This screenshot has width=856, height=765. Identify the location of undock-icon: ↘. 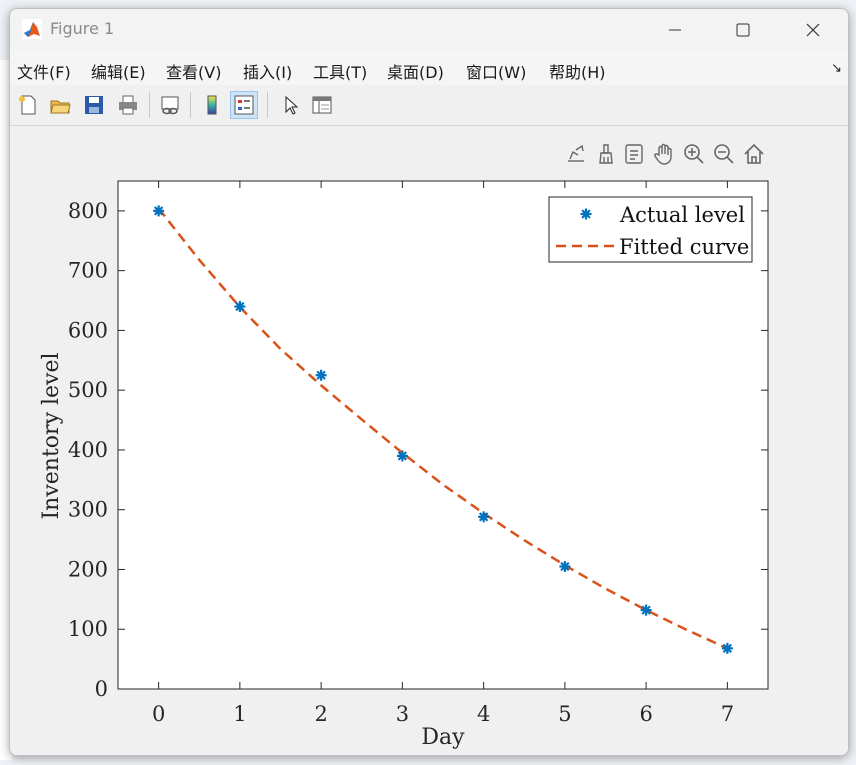
(836, 68).